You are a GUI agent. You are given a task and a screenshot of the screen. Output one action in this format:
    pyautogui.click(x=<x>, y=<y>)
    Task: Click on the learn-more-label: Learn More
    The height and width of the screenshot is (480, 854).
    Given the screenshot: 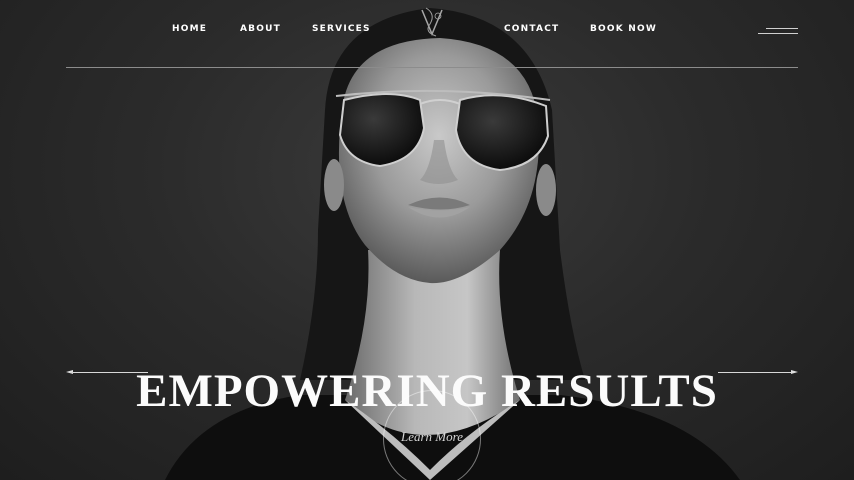 What is the action you would take?
    pyautogui.click(x=432, y=437)
    